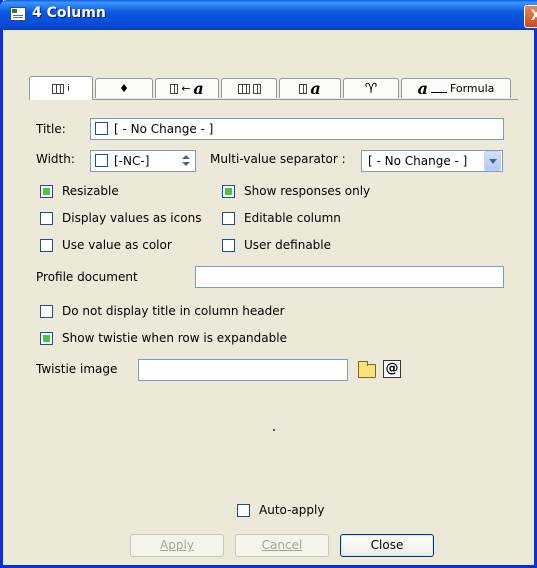 The width and height of the screenshot is (537, 568). What do you see at coordinates (173, 311) in the screenshot?
I see `do-not-display-title-label: Do not display title in column header` at bounding box center [173, 311].